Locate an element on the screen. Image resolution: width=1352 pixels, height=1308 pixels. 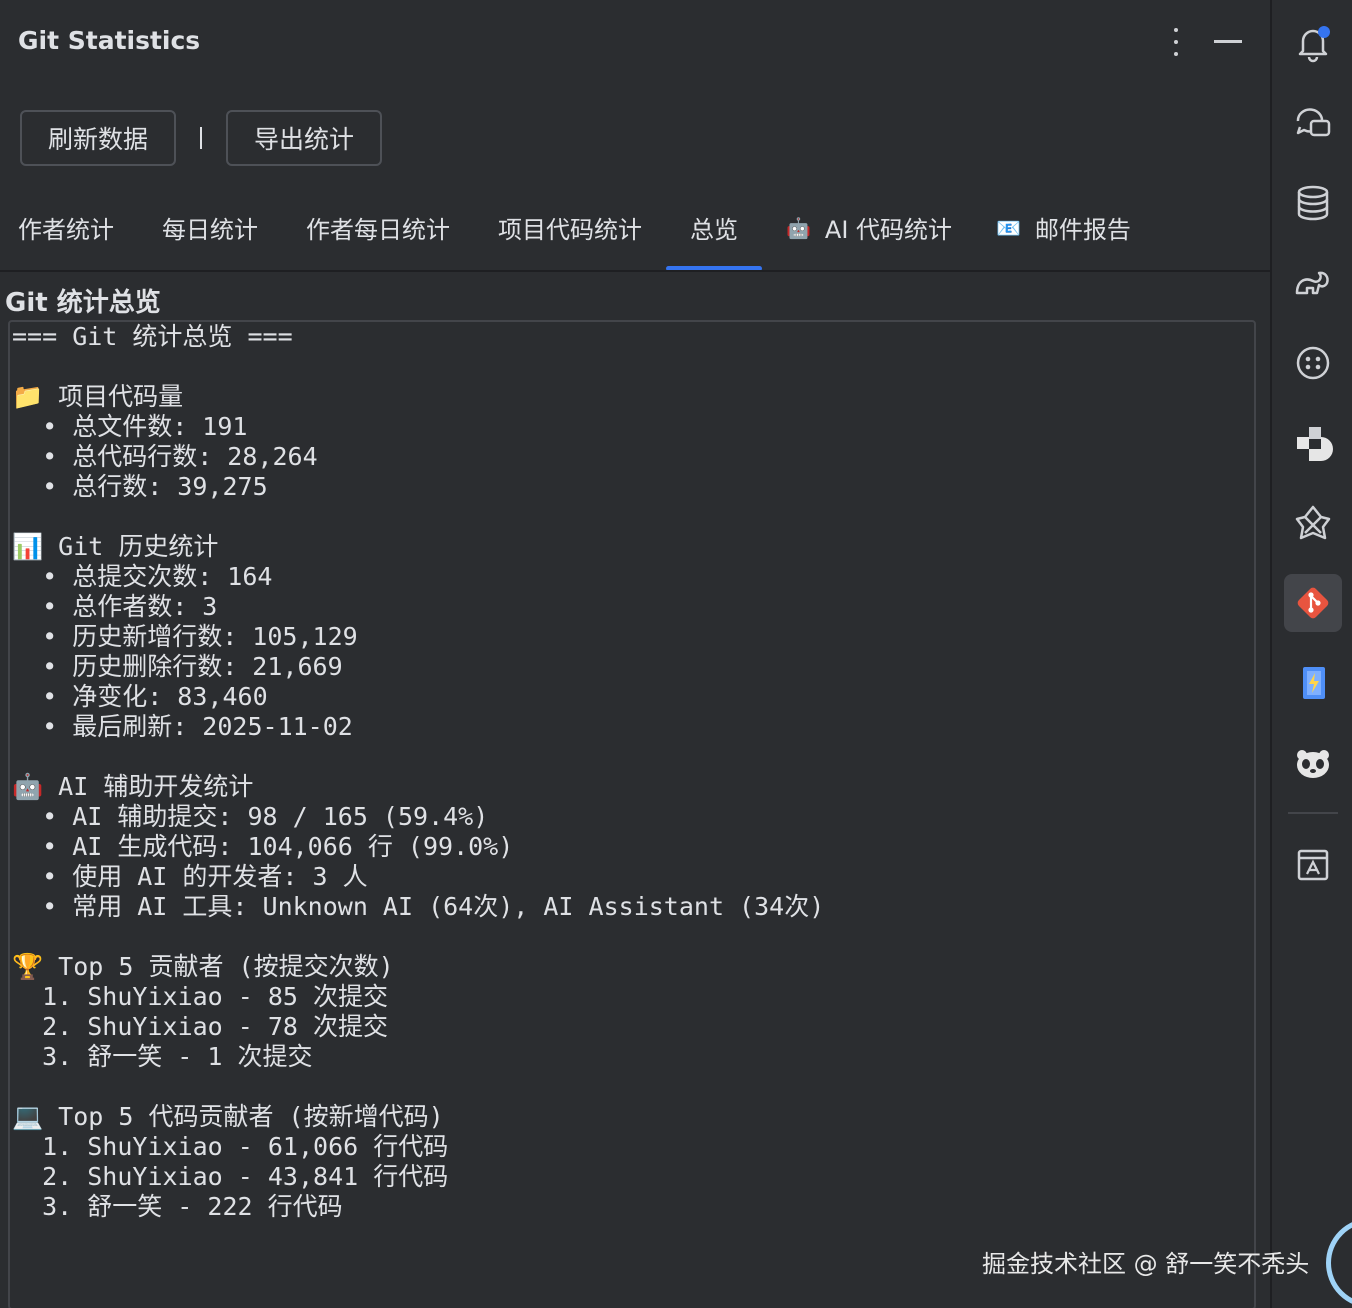
report-line: 3. 舒一笑 - 1 次提交 is located at coordinates (162, 1056).